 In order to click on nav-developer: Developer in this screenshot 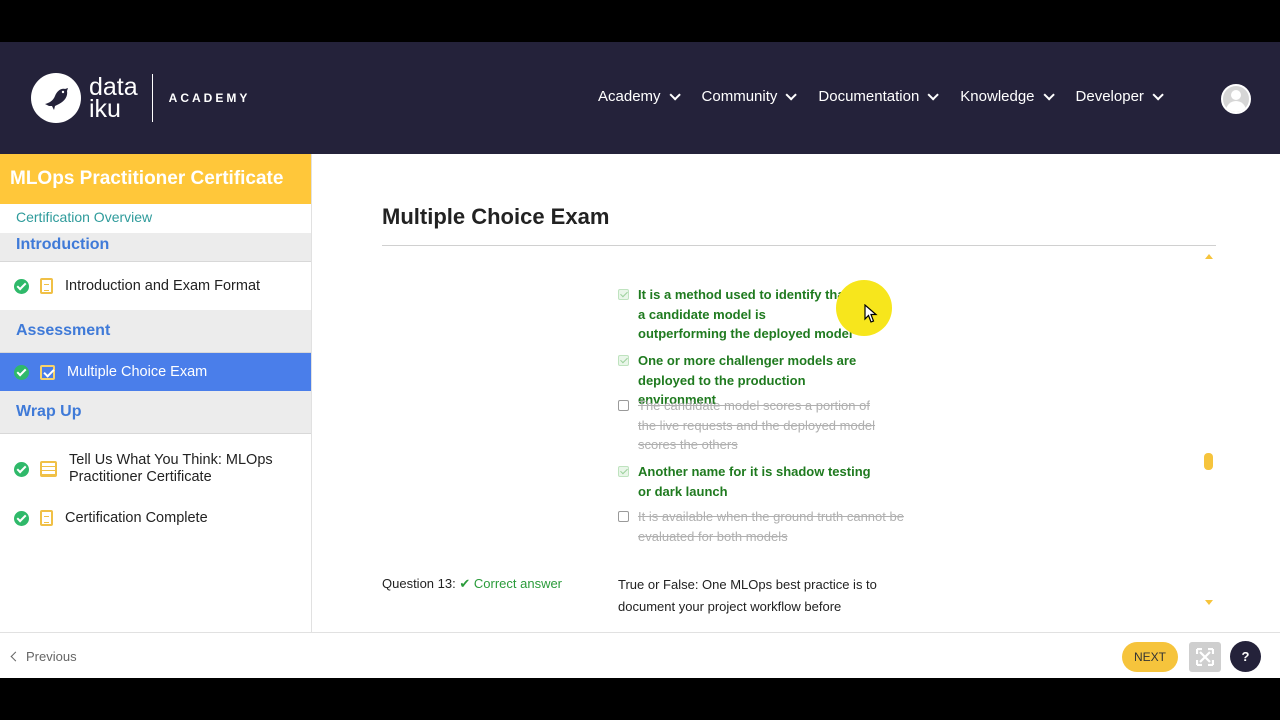, I will do `click(1119, 96)`.